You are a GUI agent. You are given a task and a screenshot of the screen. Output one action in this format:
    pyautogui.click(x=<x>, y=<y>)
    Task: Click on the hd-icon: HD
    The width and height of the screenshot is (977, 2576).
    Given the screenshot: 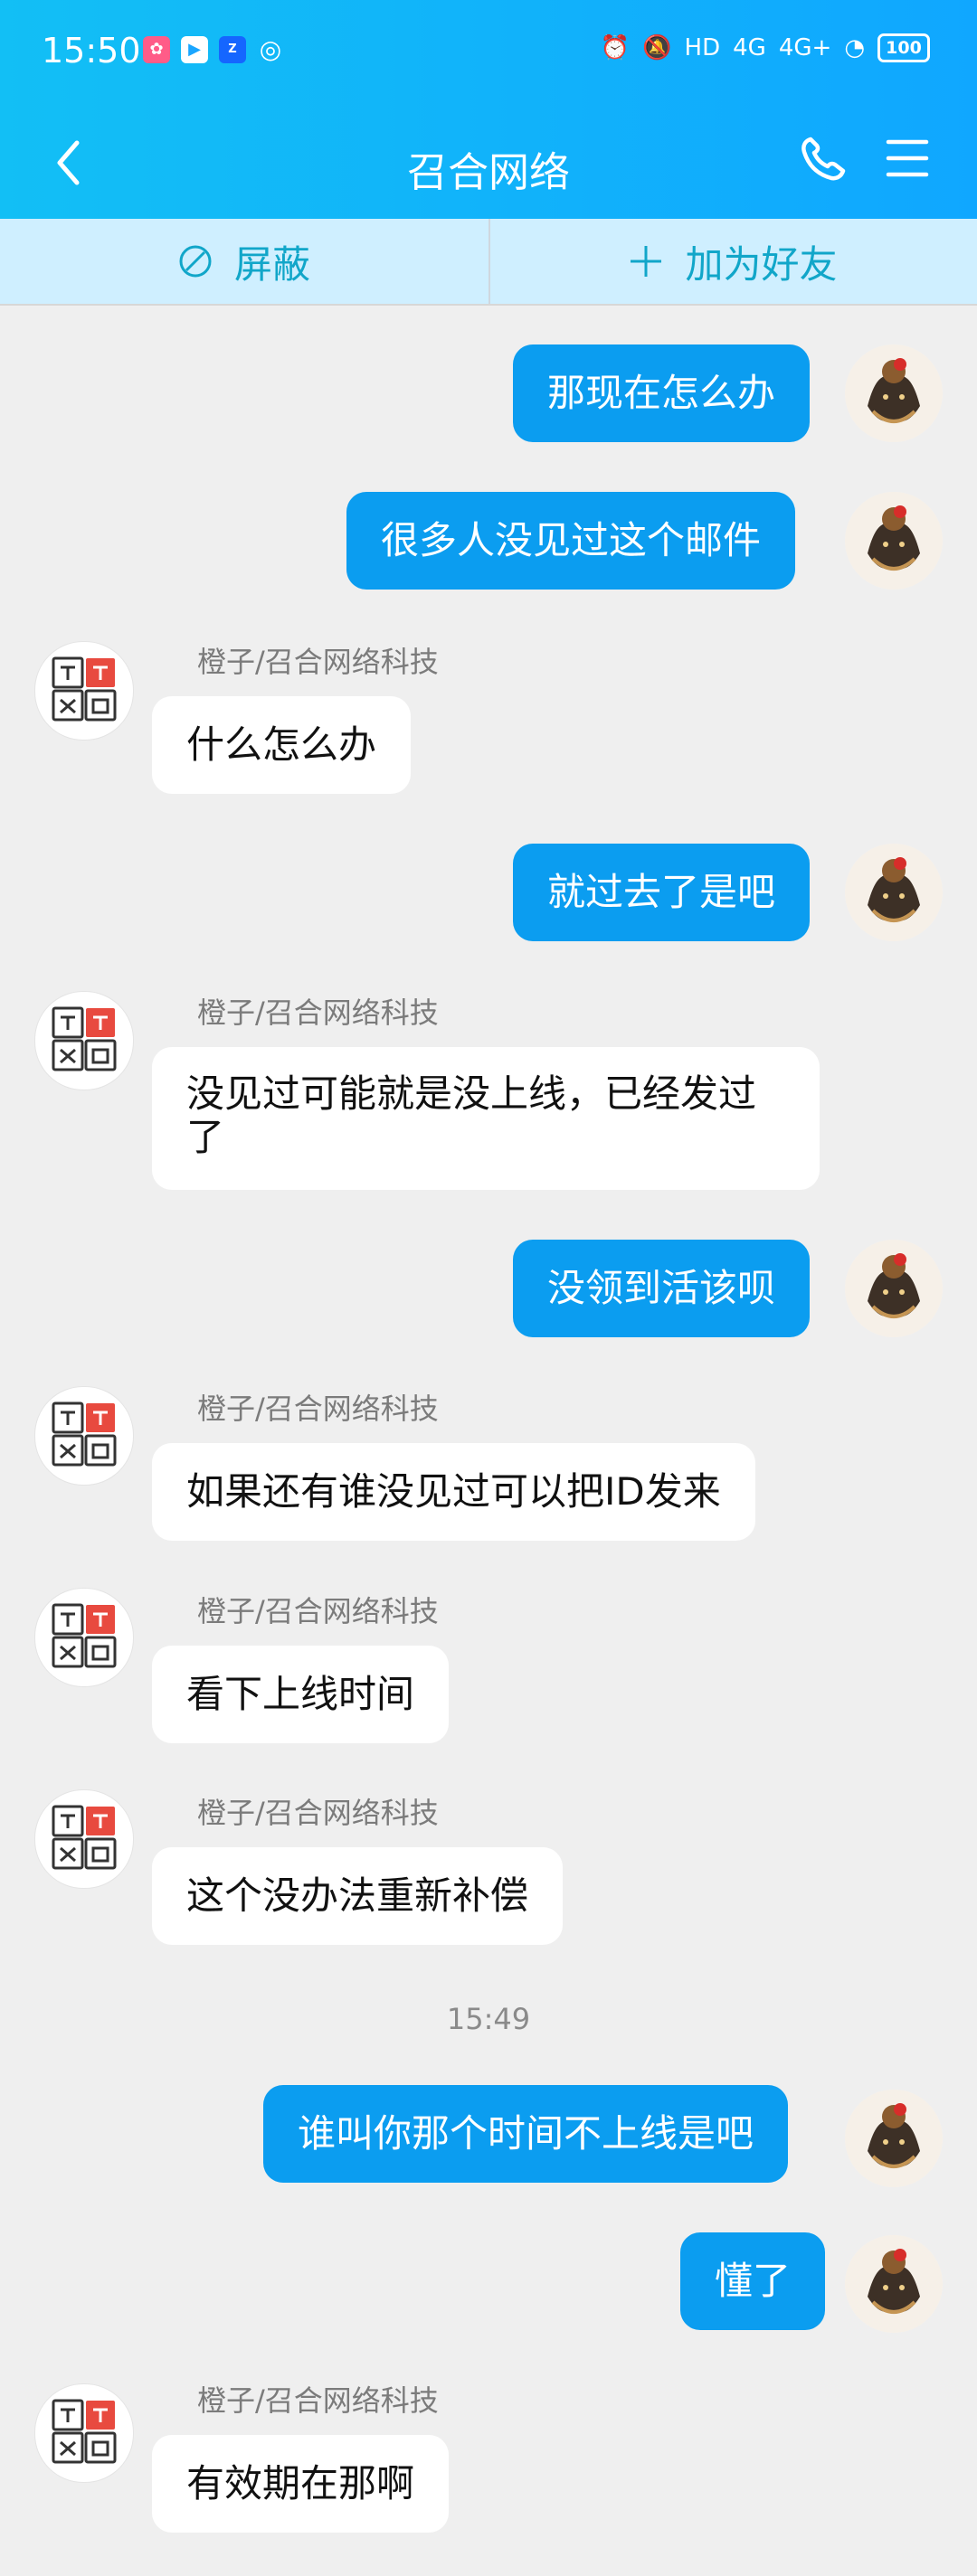 What is the action you would take?
    pyautogui.click(x=702, y=47)
    